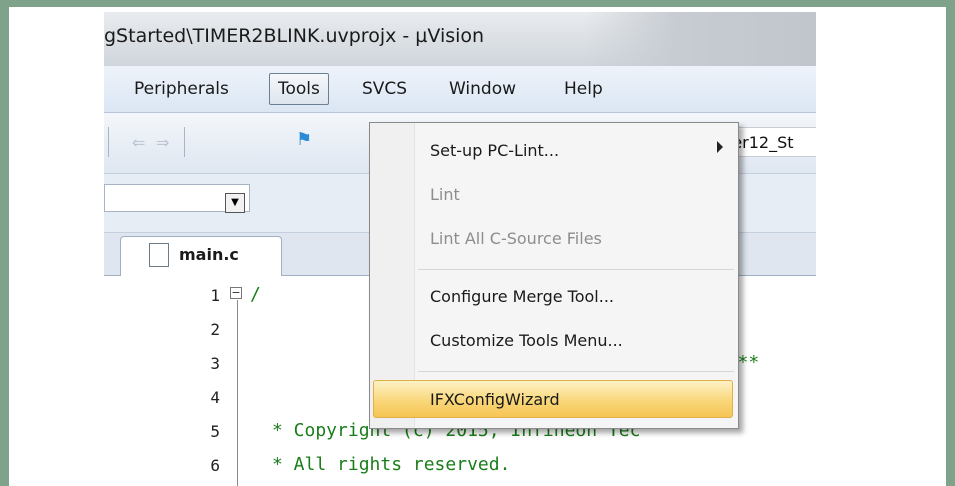  Describe the element at coordinates (215, 363) in the screenshot. I see `line-number: 3` at that location.